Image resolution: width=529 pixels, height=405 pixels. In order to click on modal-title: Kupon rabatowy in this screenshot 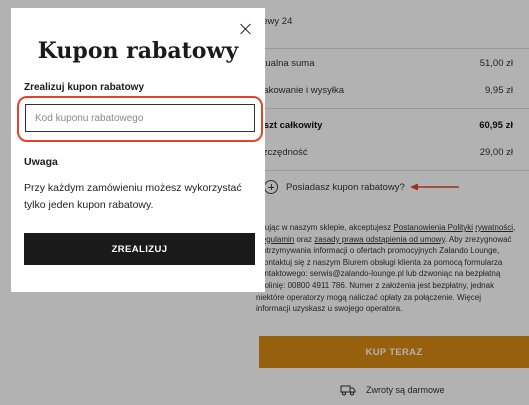, I will do `click(138, 51)`.